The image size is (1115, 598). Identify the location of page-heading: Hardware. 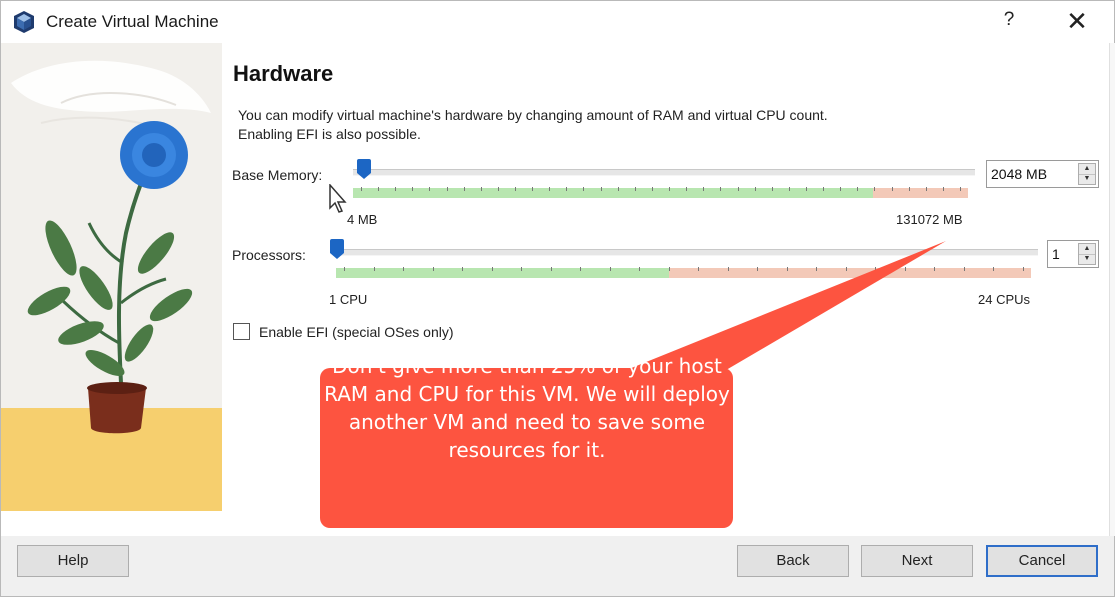
(283, 73).